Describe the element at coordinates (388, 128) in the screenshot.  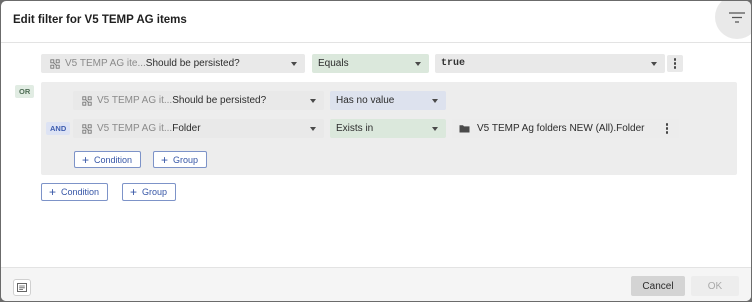
I see `group-operator-select: Exists in` at that location.